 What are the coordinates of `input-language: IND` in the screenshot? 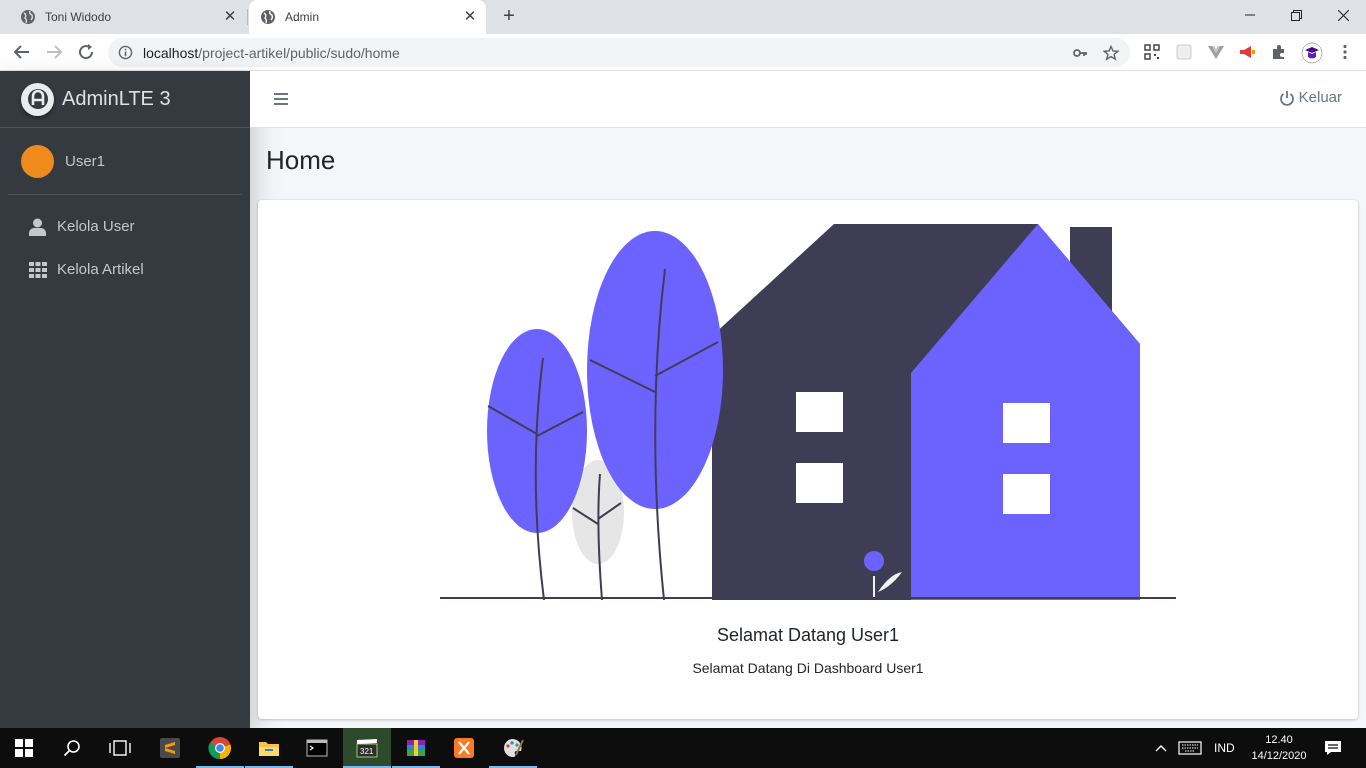 It's located at (1224, 748).